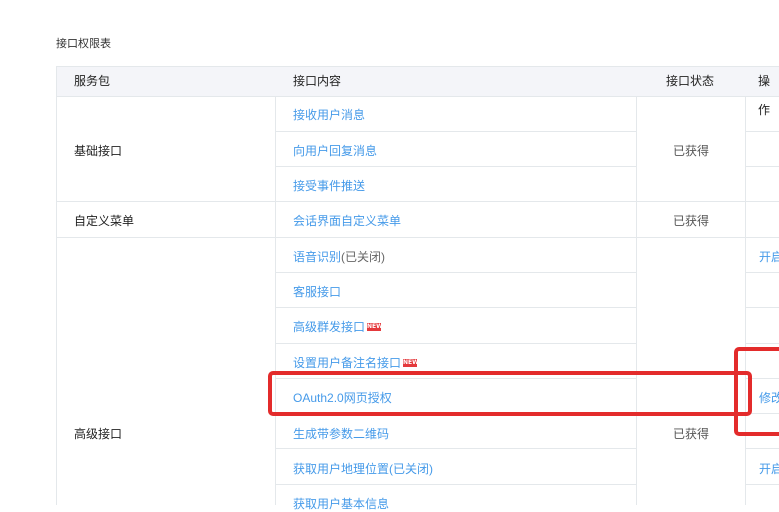  What do you see at coordinates (317, 257) in the screenshot?
I see `api-link-label: 语音识别` at bounding box center [317, 257].